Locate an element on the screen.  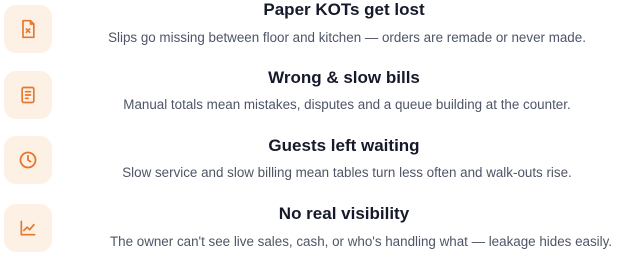
receipt-x-icon is located at coordinates (28, 29).